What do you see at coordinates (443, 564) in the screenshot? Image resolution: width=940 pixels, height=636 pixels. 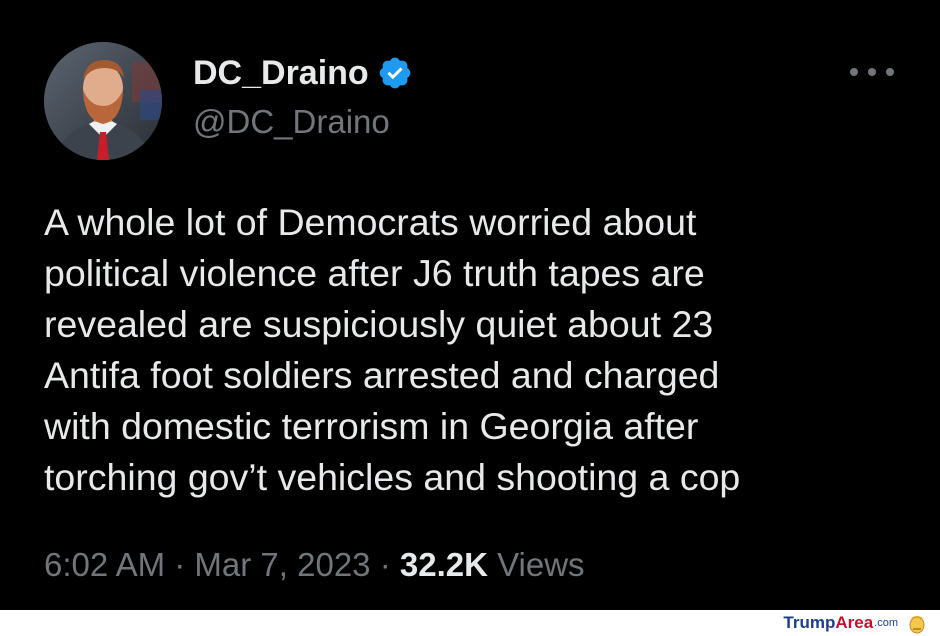 I see `views-count: 32.2K` at bounding box center [443, 564].